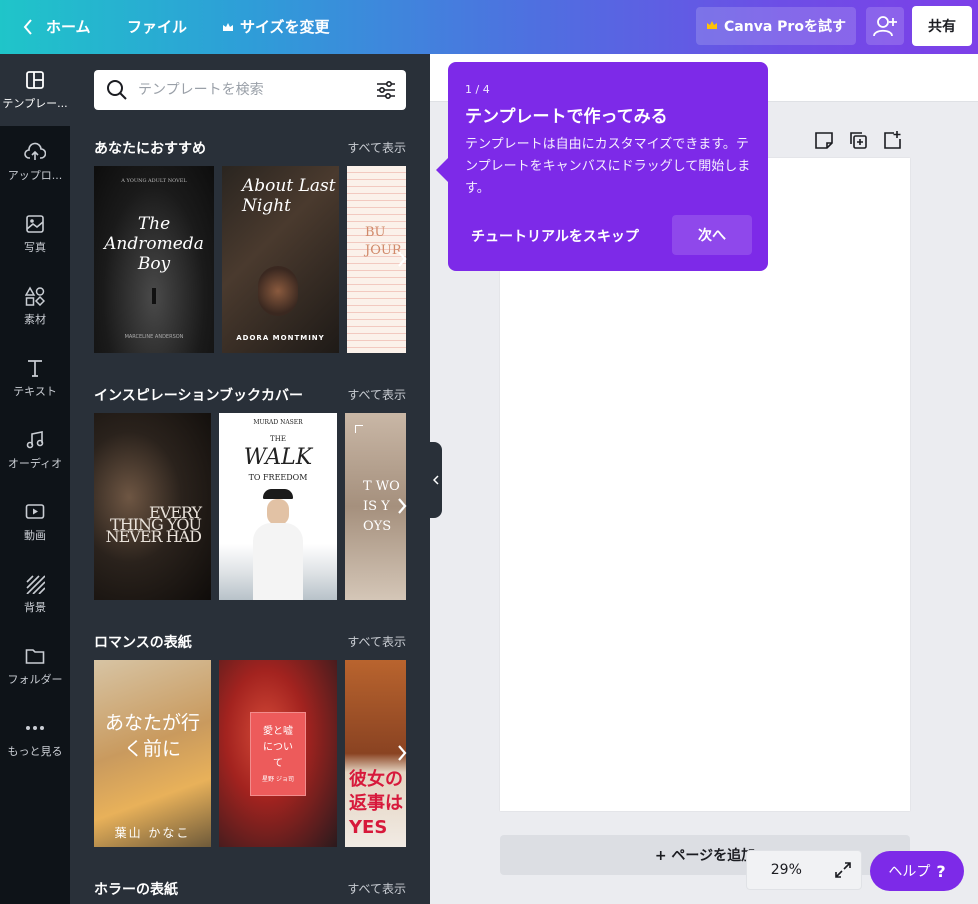 The height and width of the screenshot is (904, 978). I want to click on rail-item-video: 動画, so click(35, 522).